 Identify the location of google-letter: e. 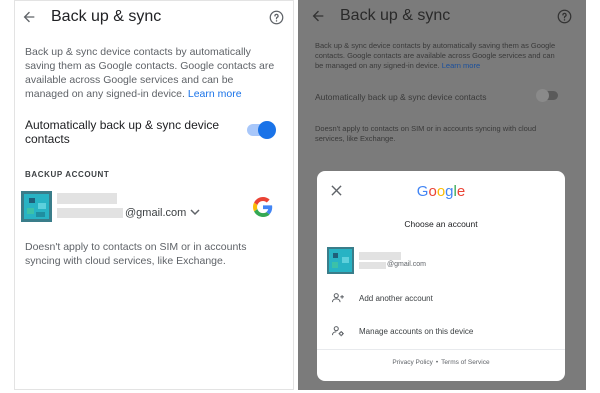
(461, 191).